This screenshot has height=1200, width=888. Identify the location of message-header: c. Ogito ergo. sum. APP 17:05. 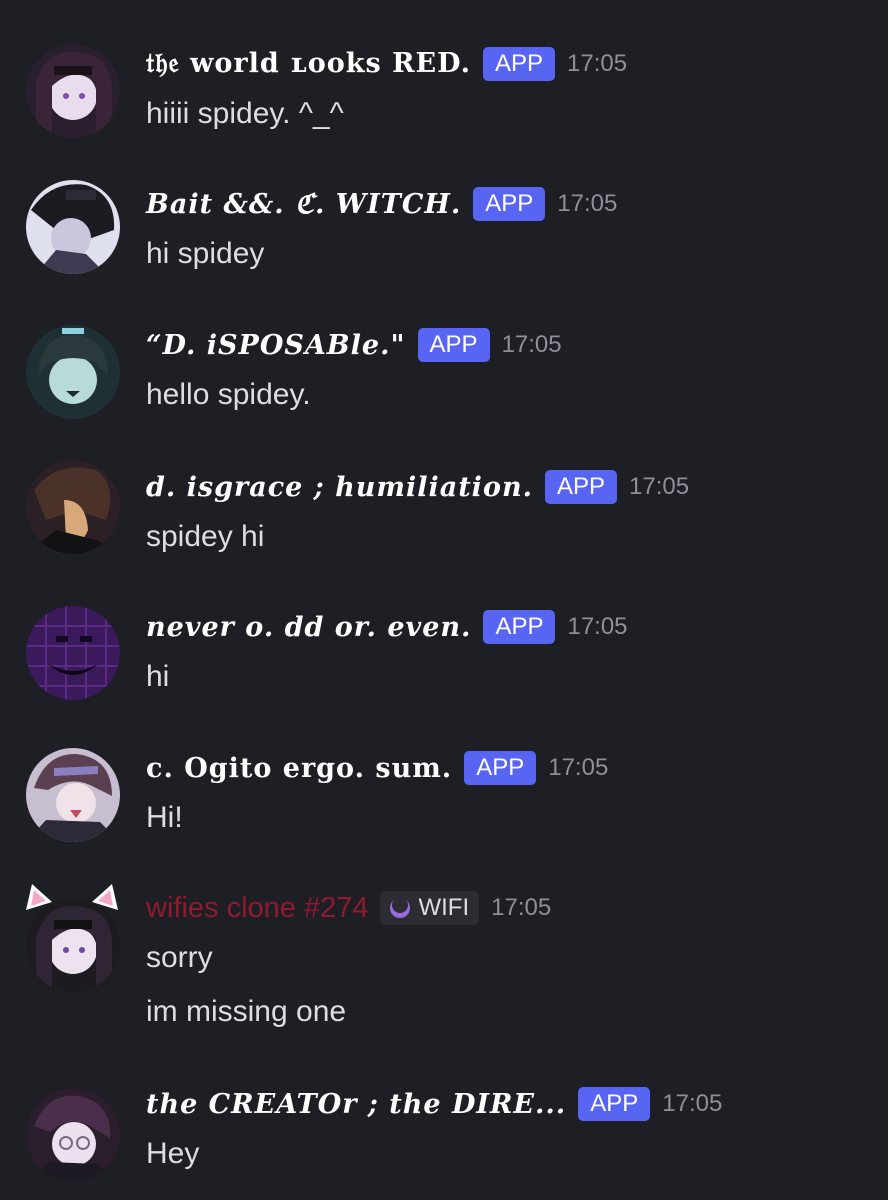
(377, 768).